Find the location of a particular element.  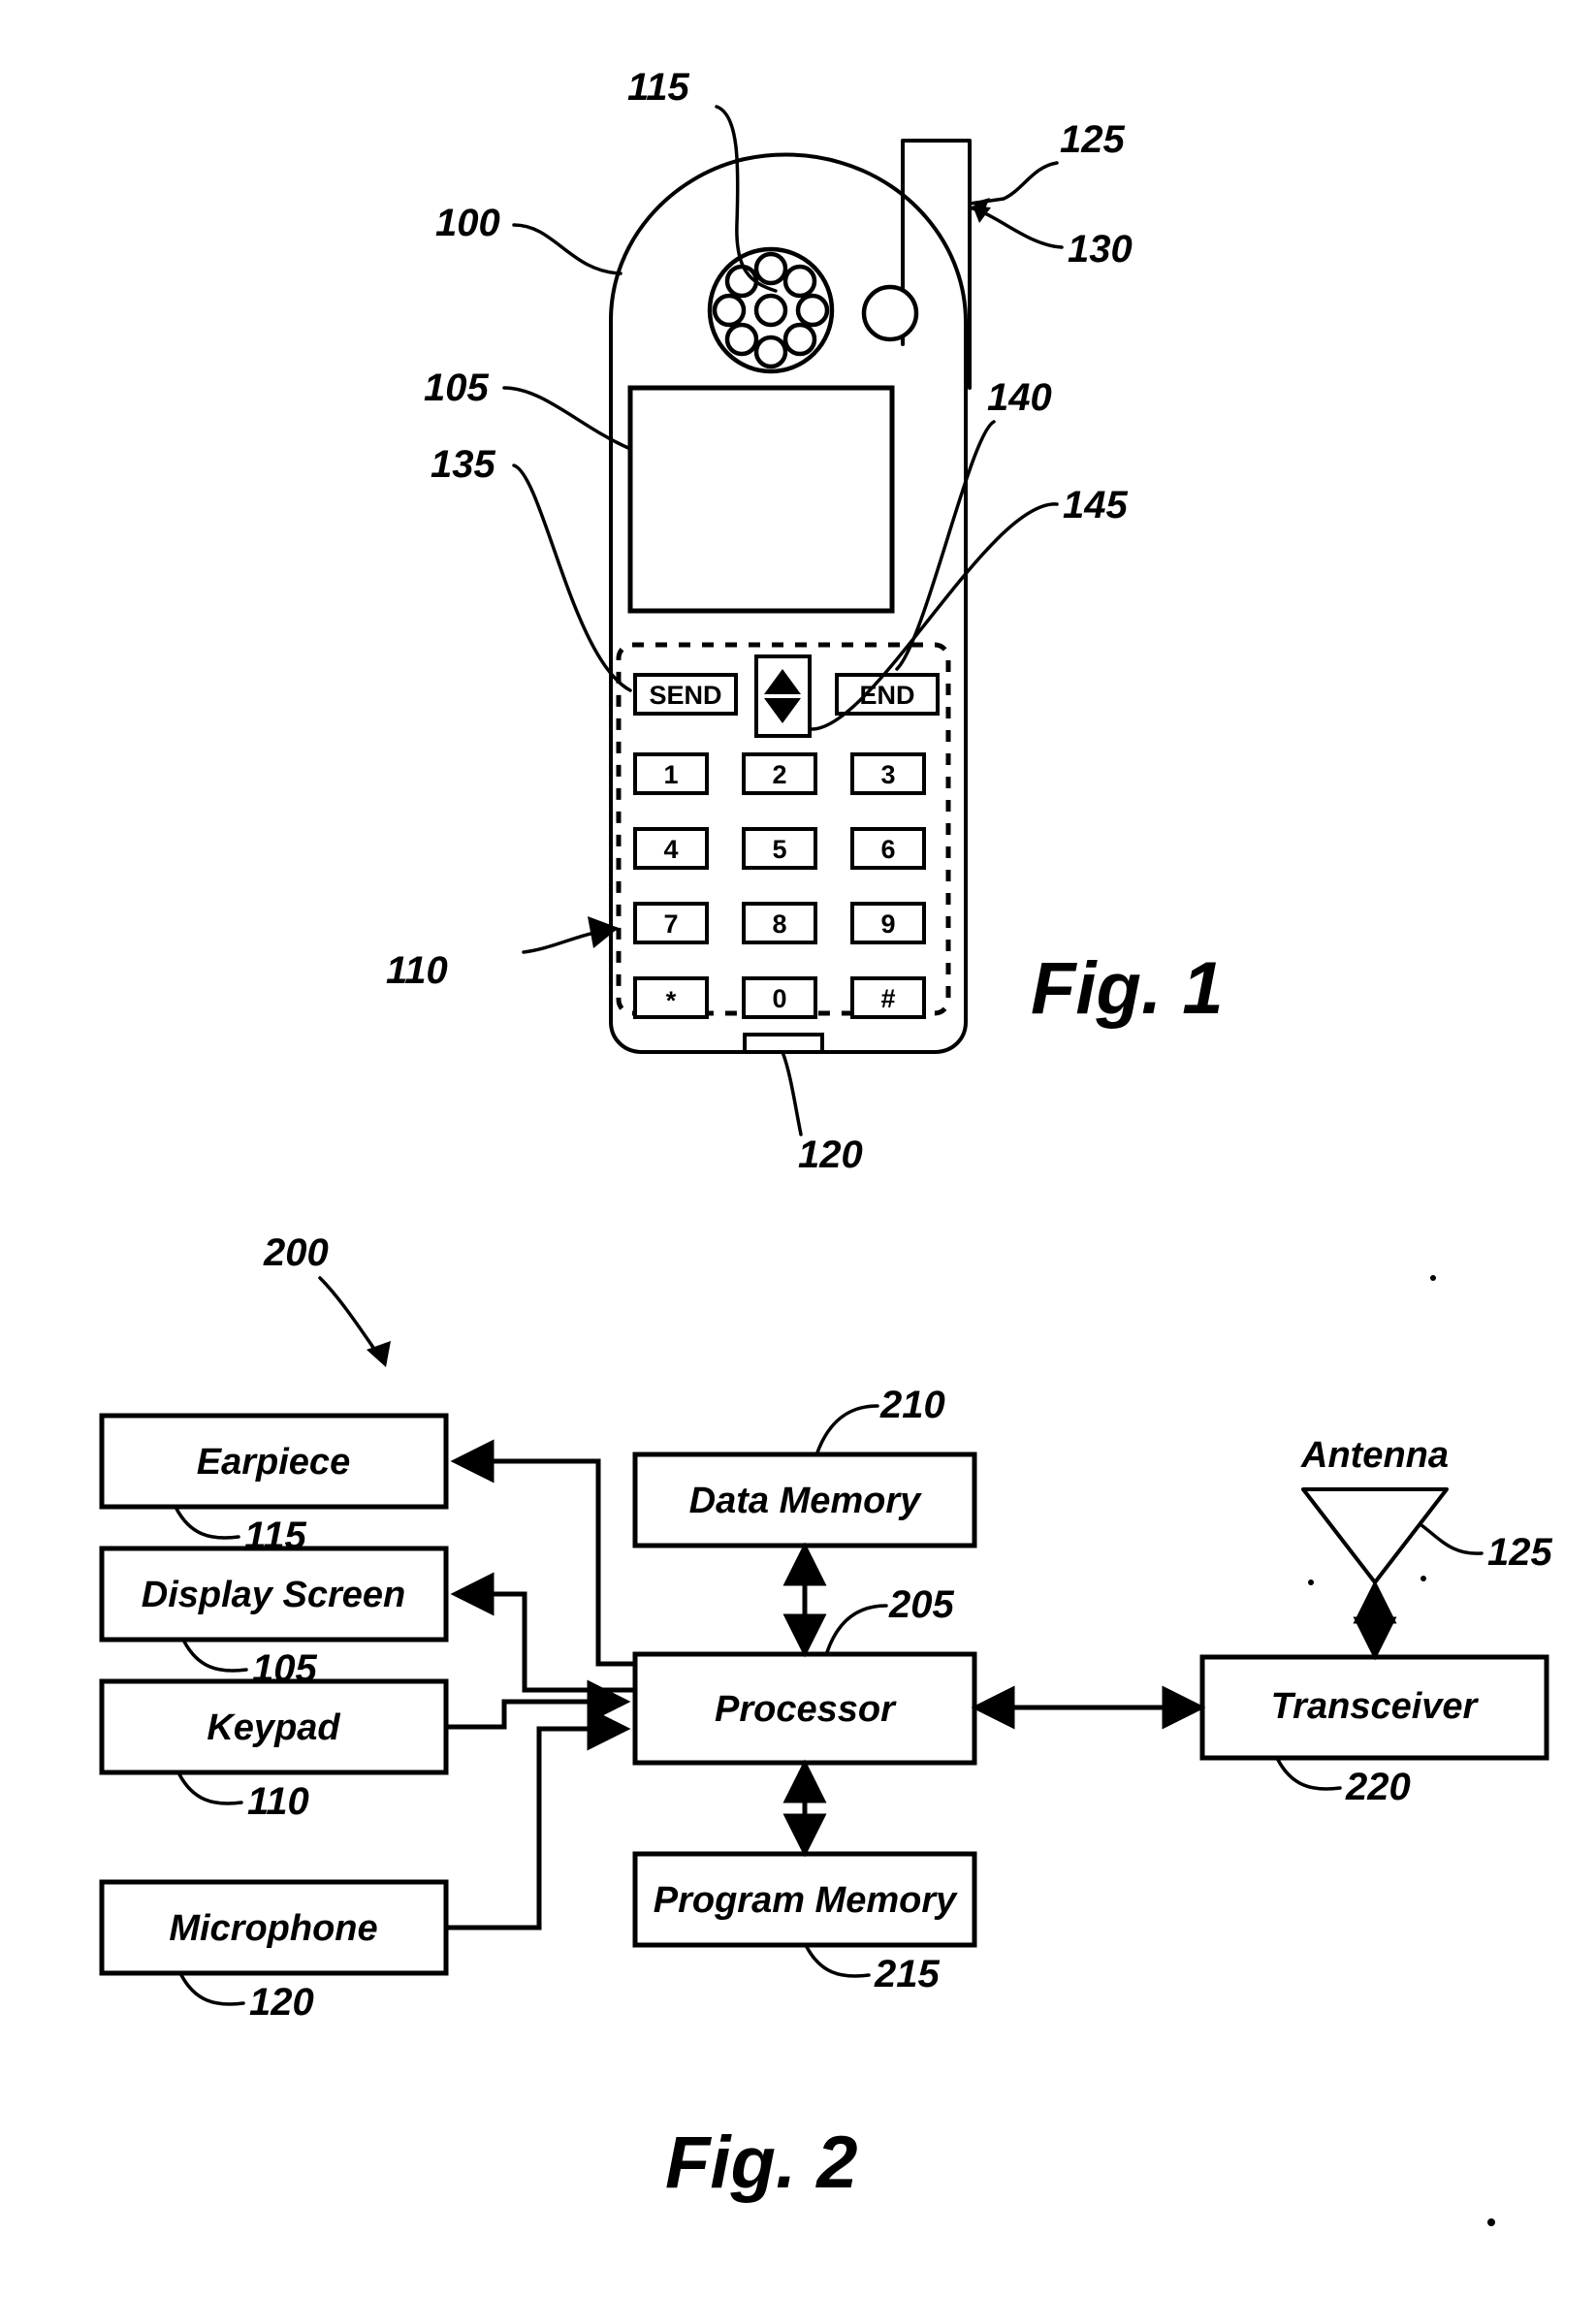

send-key-label: SEND is located at coordinates (685, 695).